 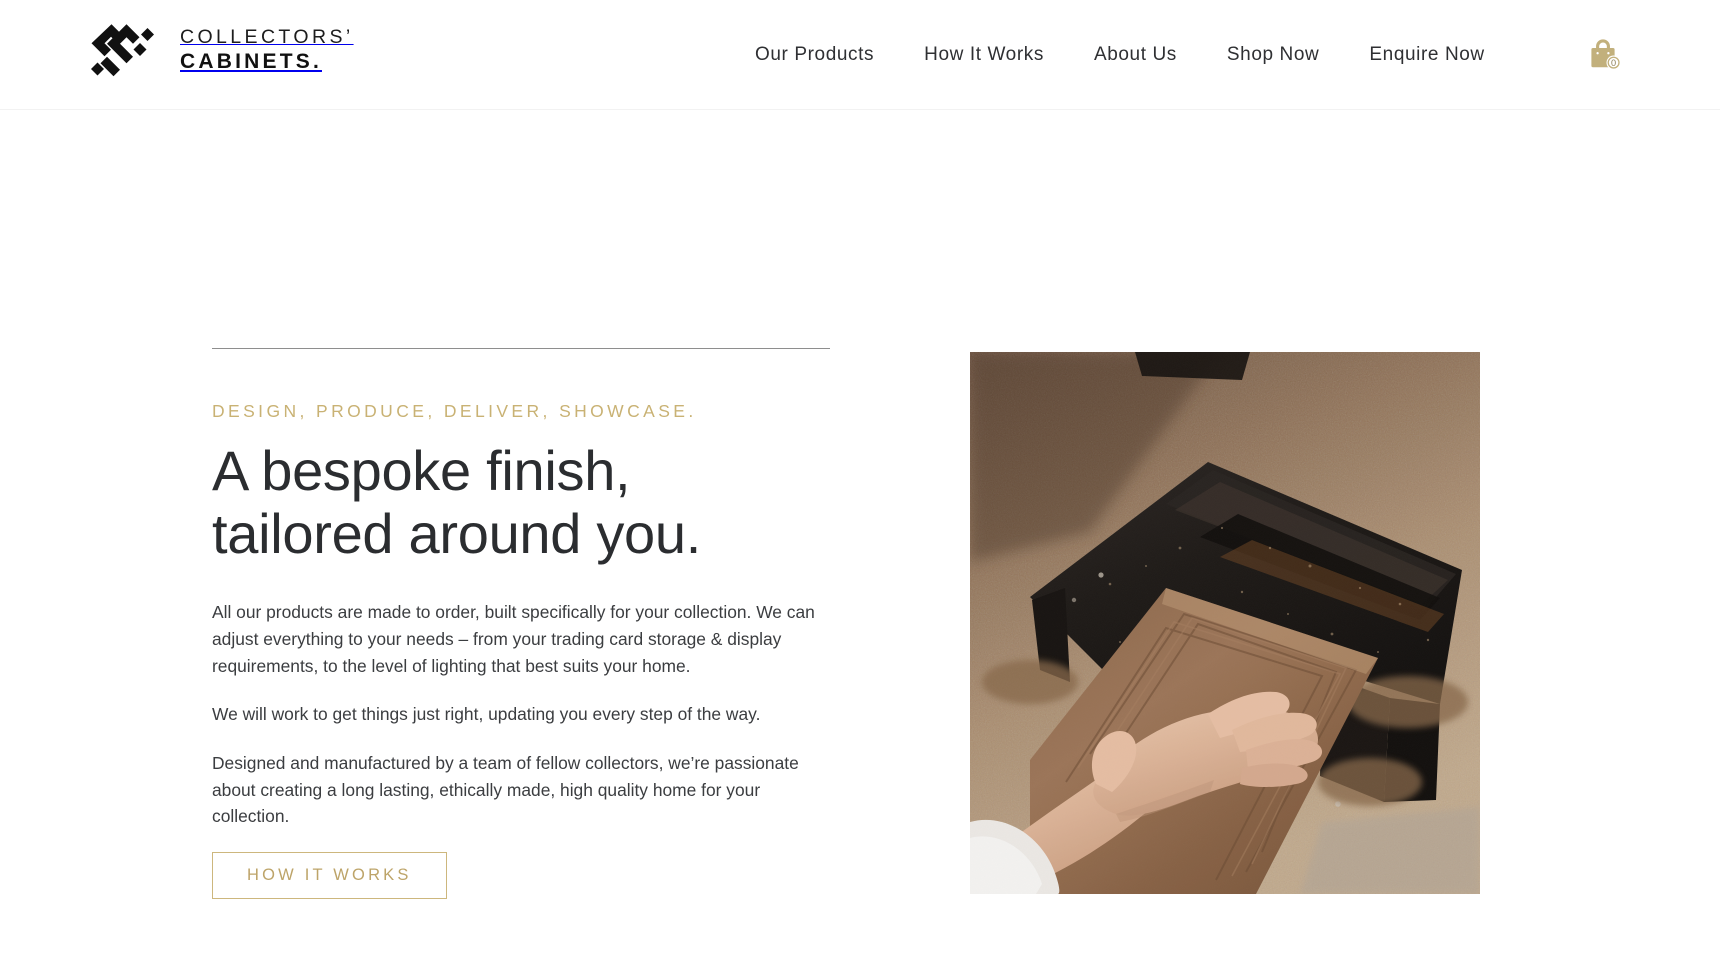 I want to click on nav-item-shop-now: Shop Now, so click(x=1273, y=55).